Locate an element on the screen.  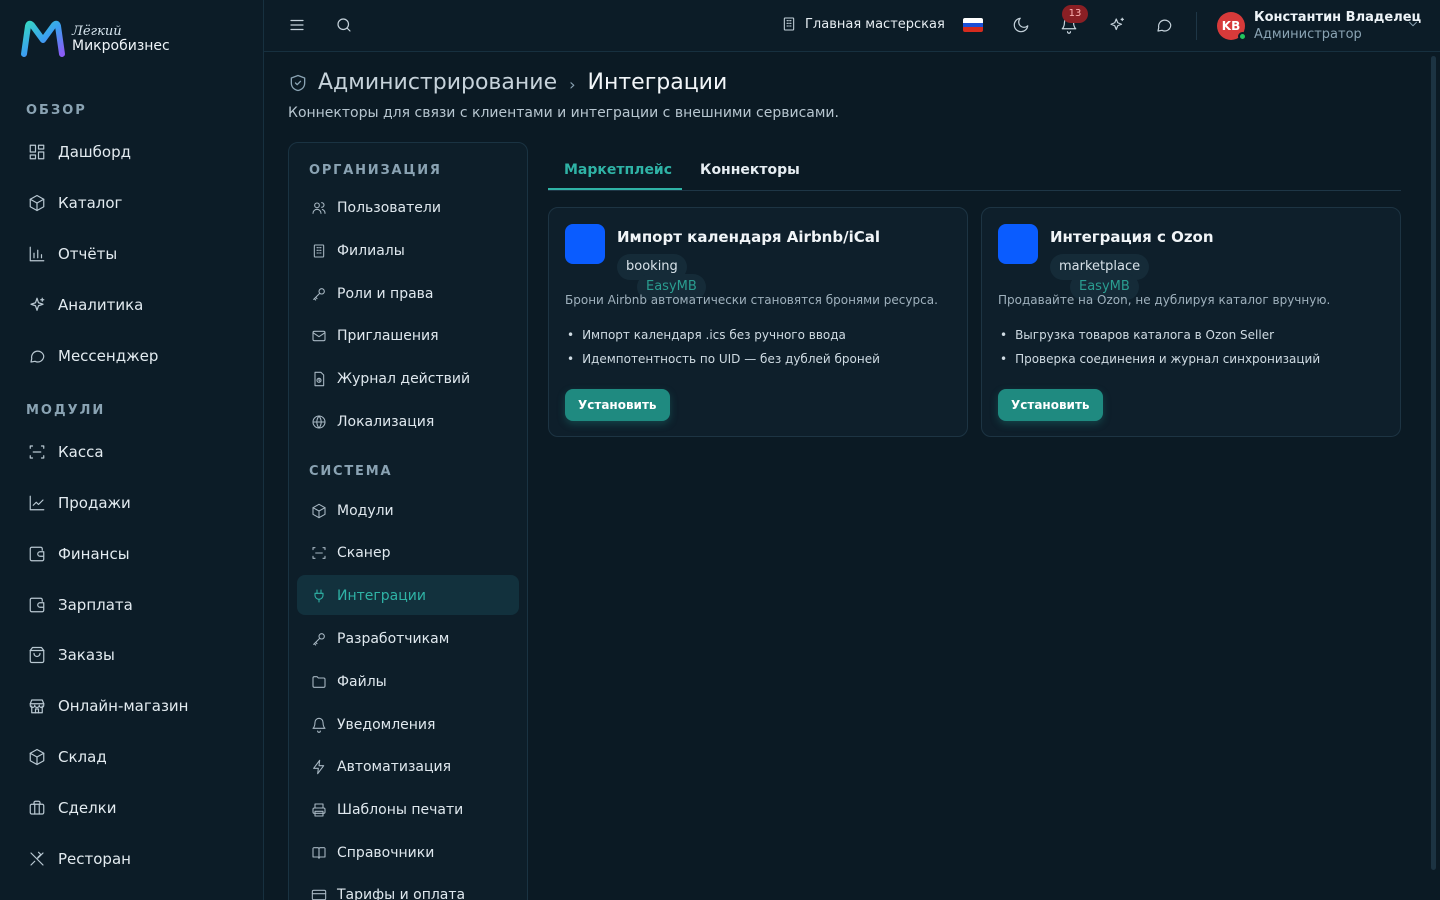
sparkles-icon is located at coordinates (37, 304).